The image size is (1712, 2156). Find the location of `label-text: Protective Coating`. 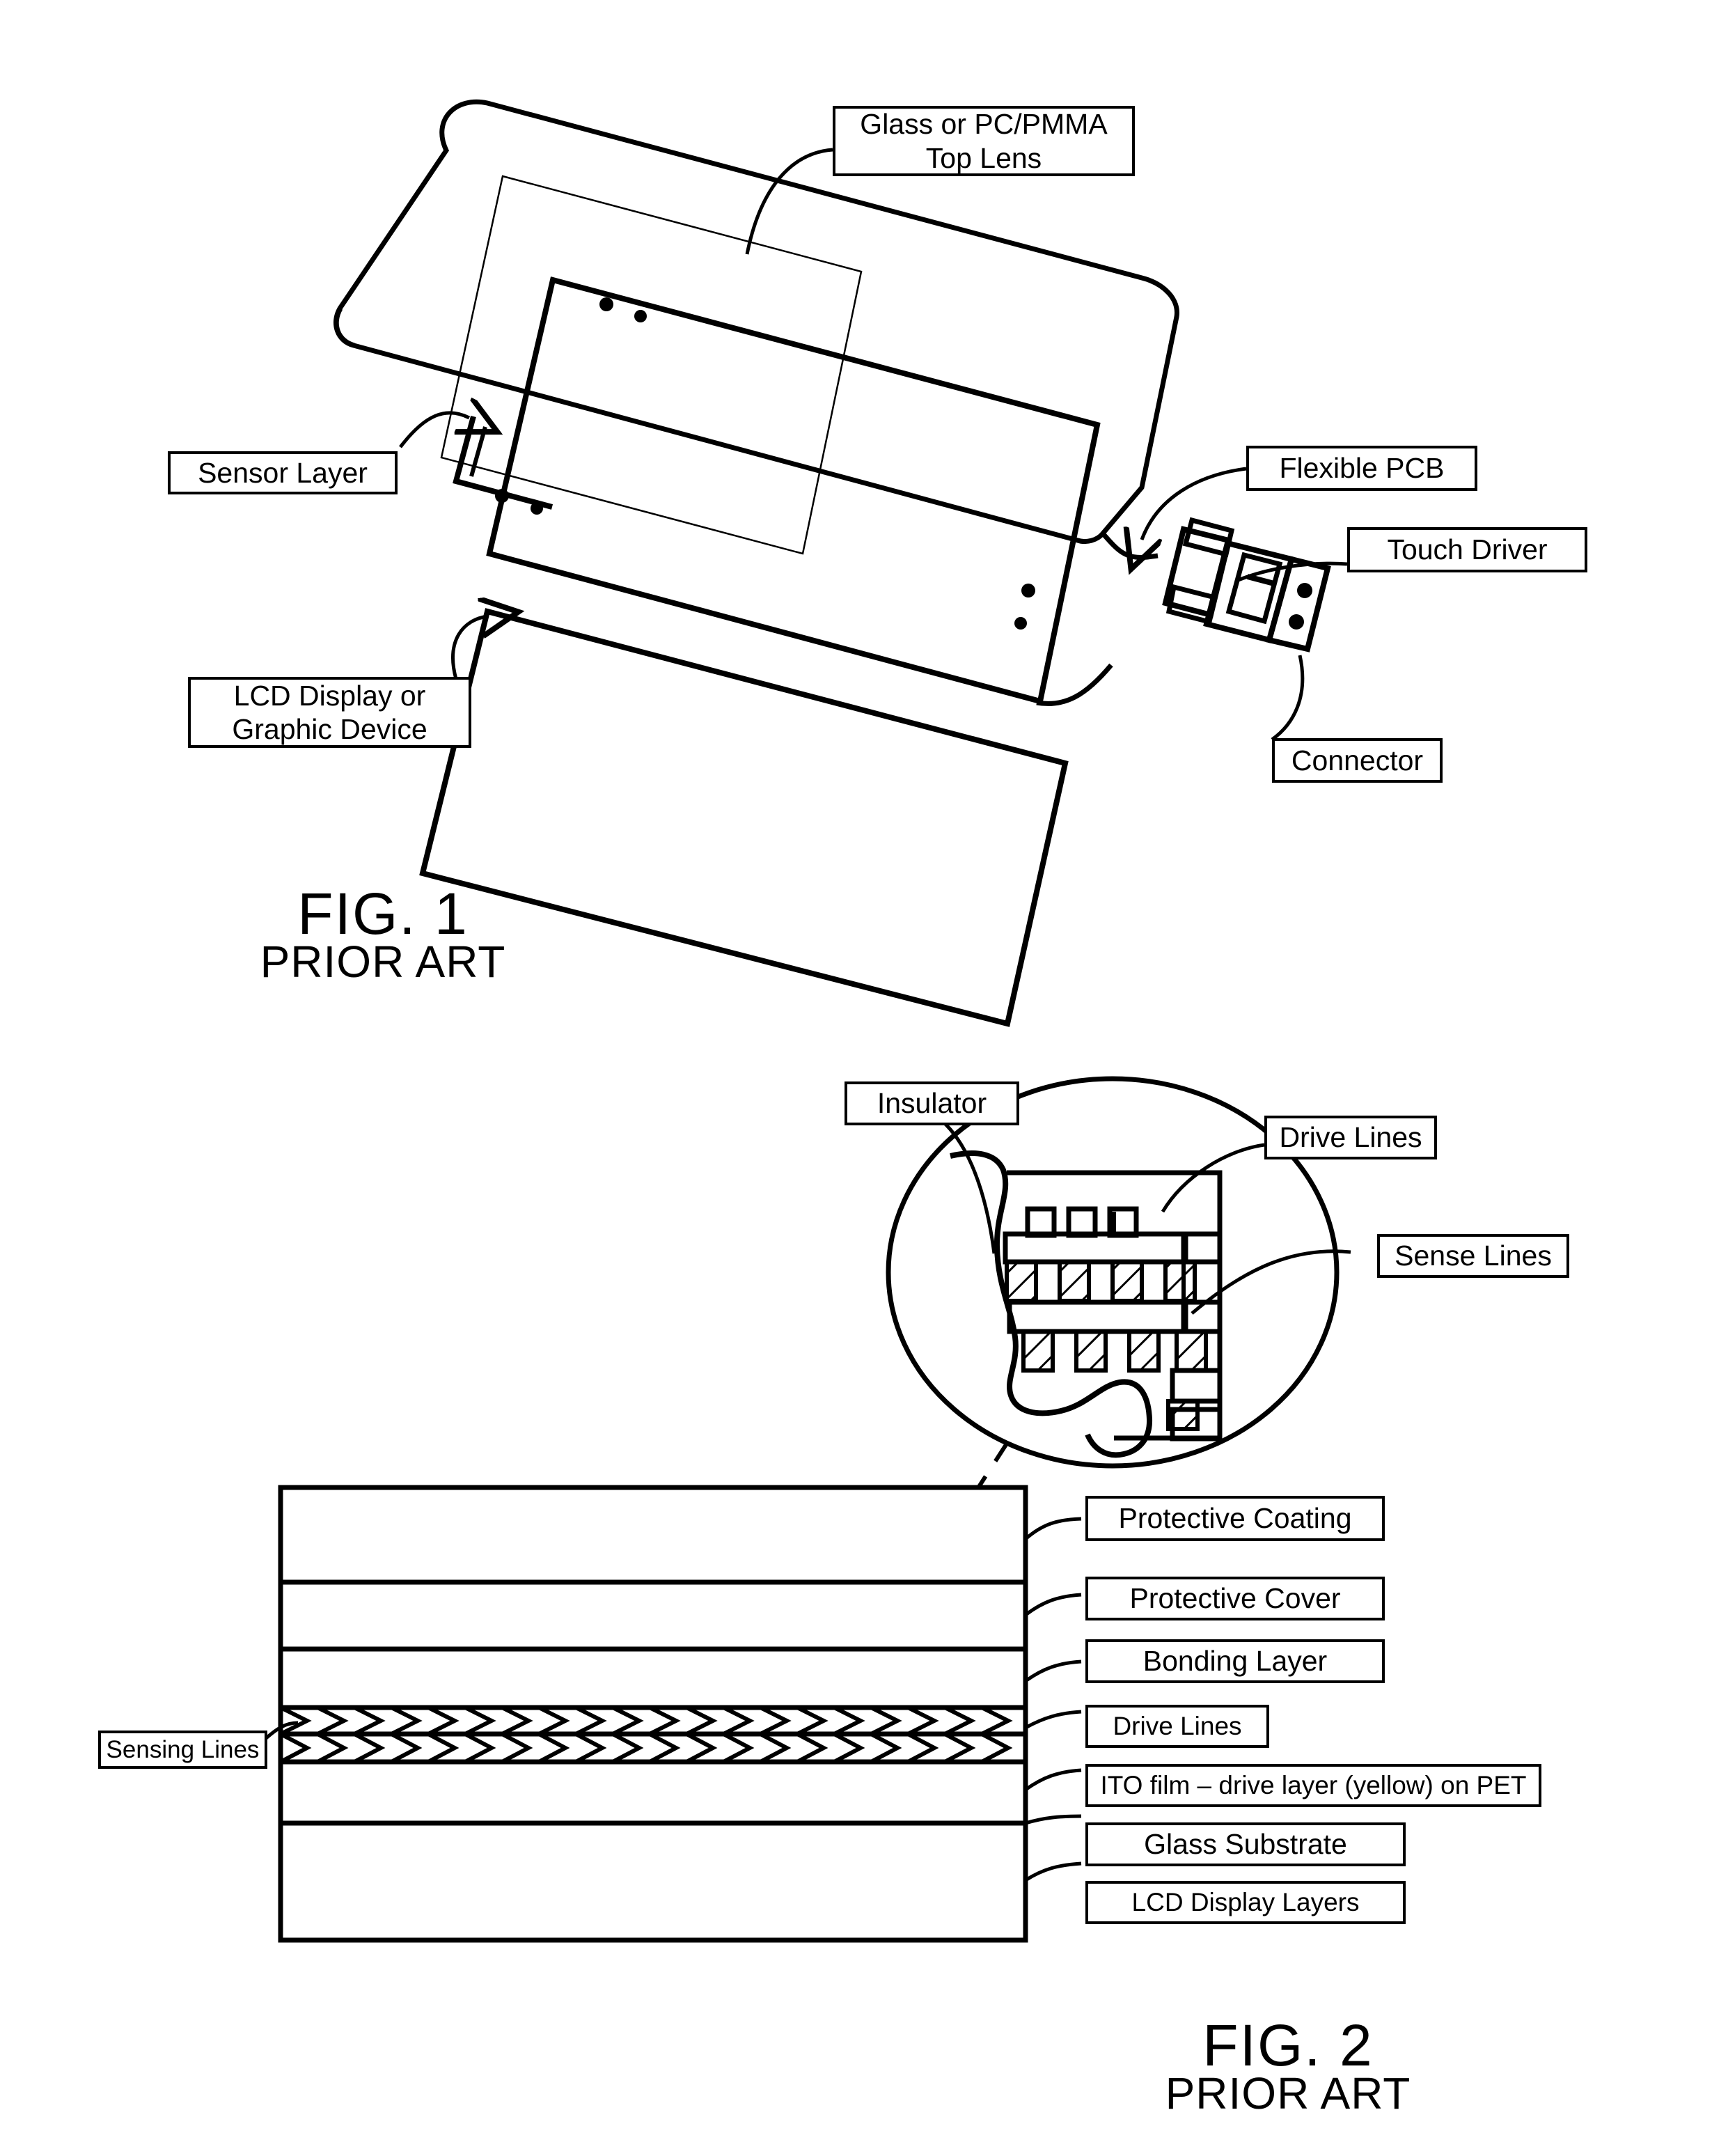

label-text: Protective Coating is located at coordinates (1235, 1518).